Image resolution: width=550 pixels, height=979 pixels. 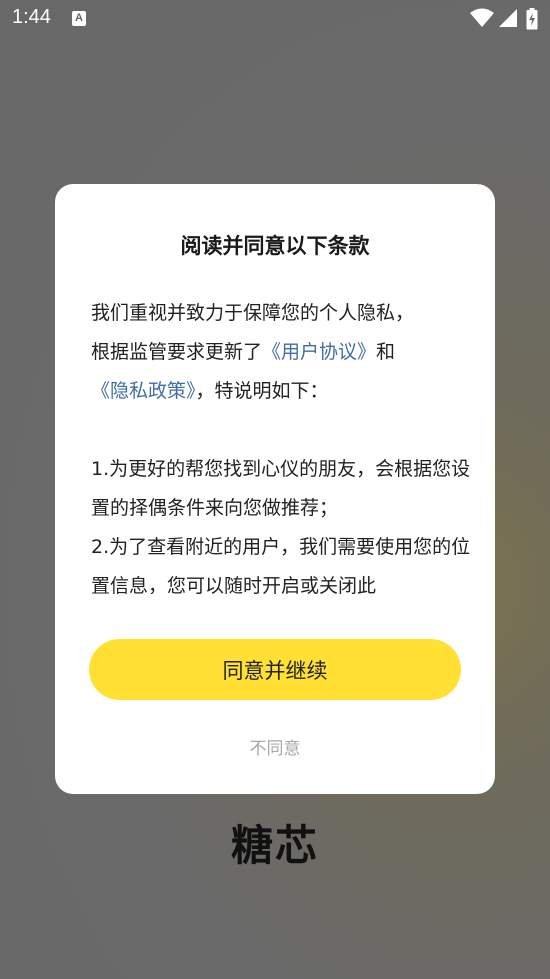 I want to click on status-time: 1:44, so click(x=31, y=17).